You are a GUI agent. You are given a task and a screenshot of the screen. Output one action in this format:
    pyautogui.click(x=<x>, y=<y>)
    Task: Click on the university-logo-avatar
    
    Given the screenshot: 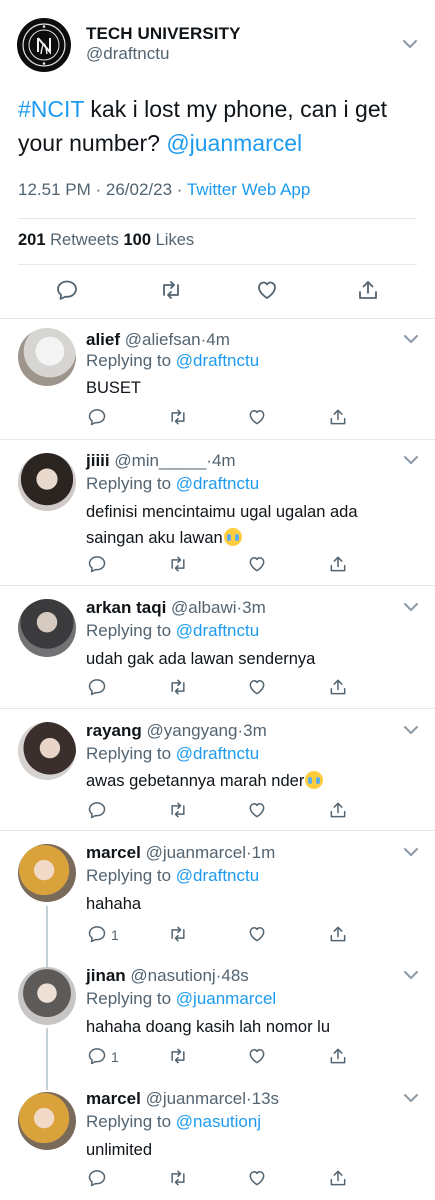 What is the action you would take?
    pyautogui.click(x=44, y=45)
    